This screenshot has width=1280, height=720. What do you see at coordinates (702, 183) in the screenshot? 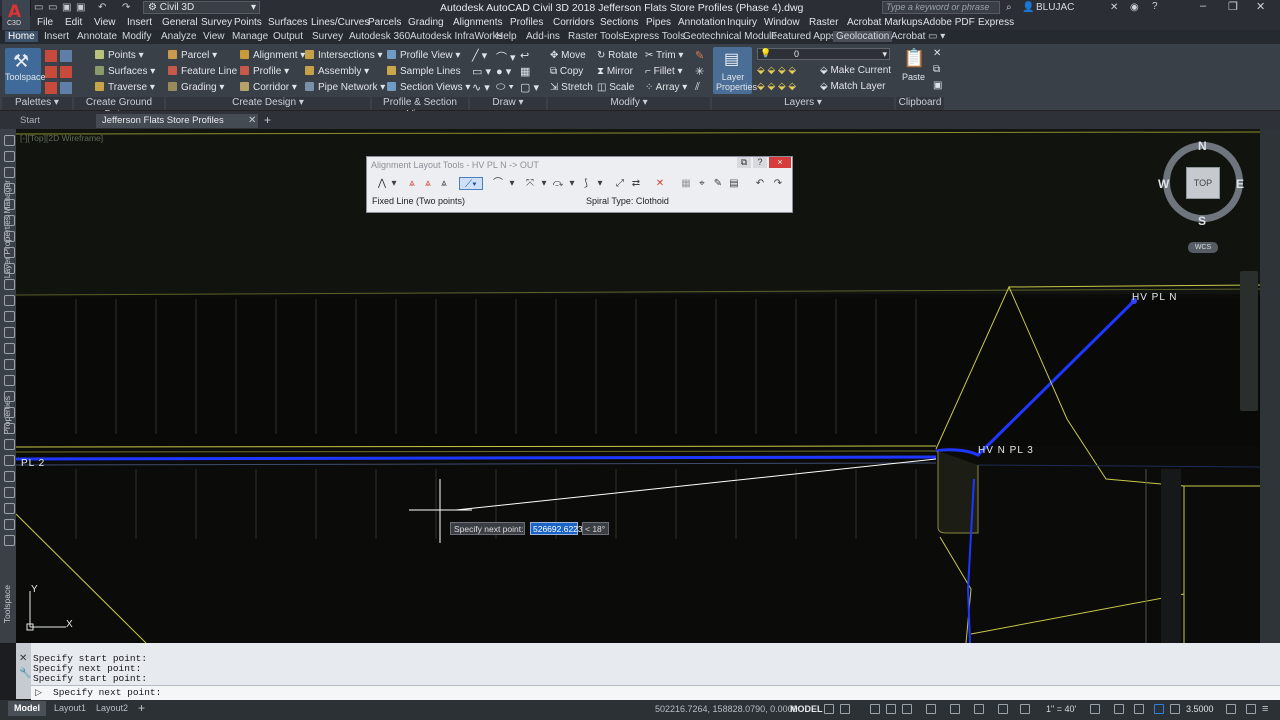
I see `pick-subentity-icon: ⌖` at bounding box center [702, 183].